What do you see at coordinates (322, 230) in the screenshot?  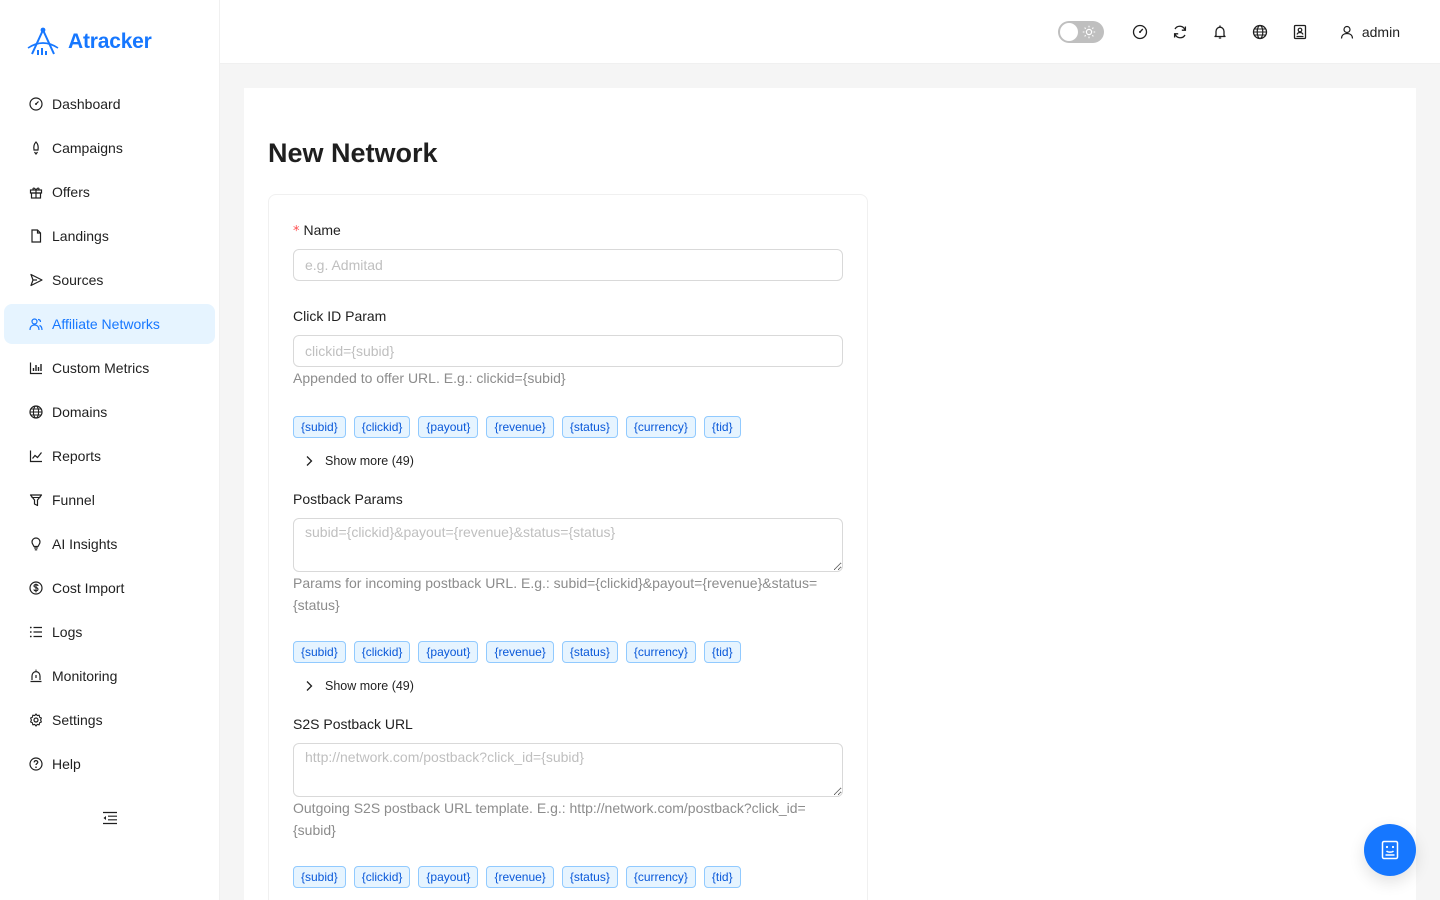 I see `name-label-text: Name` at bounding box center [322, 230].